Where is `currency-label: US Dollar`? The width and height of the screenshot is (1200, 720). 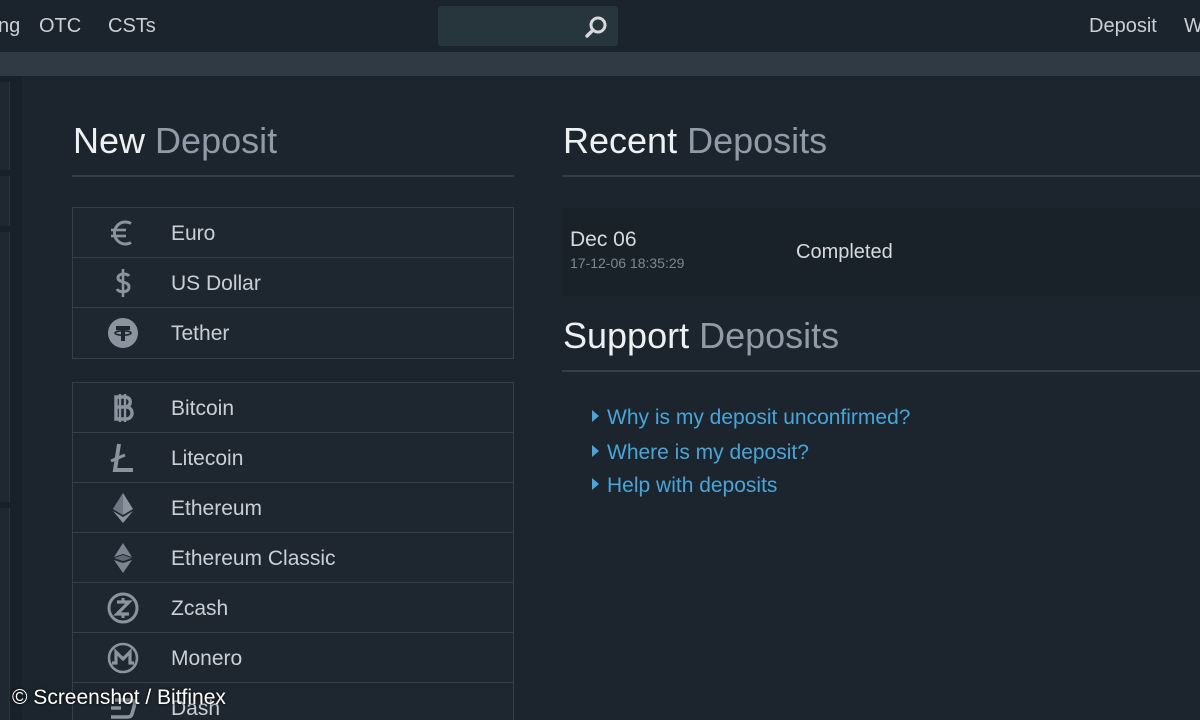 currency-label: US Dollar is located at coordinates (216, 283).